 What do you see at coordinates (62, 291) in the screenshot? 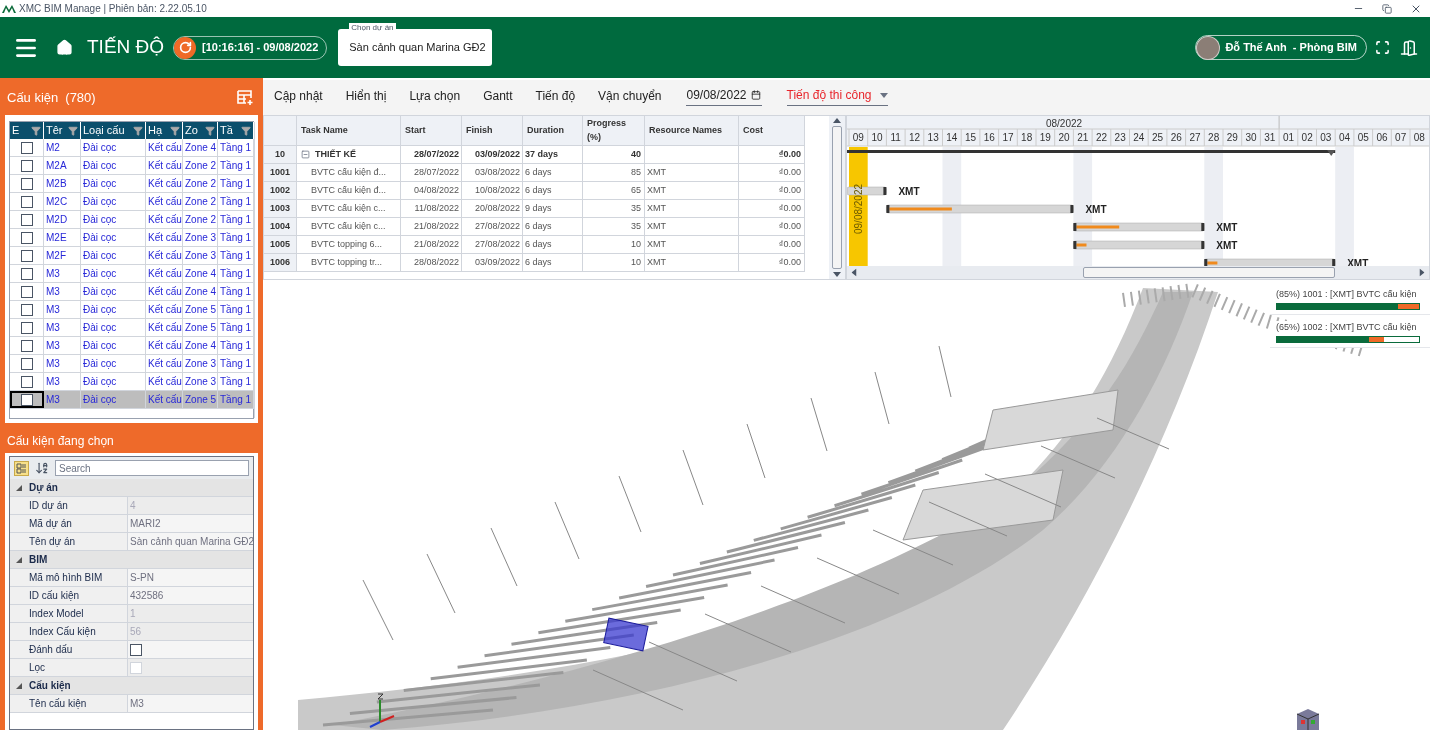
I see `grid-cell: M3` at bounding box center [62, 291].